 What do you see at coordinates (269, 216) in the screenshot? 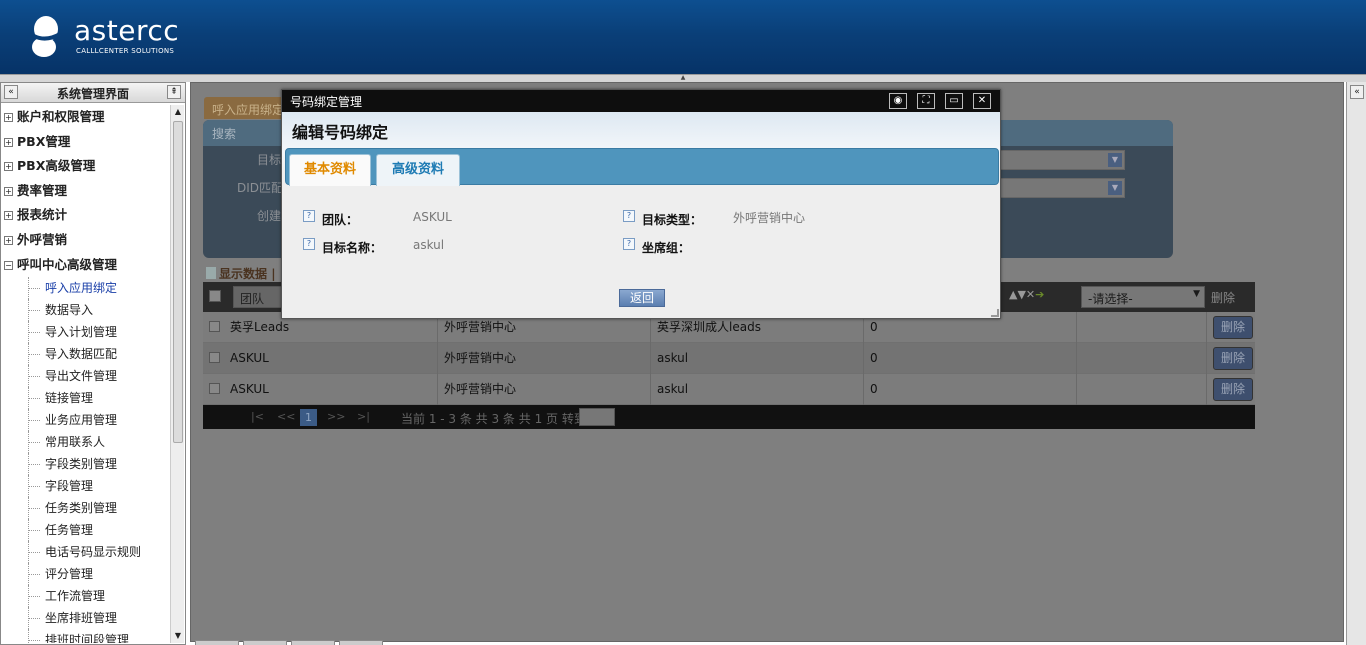
I see `search-label-created: 创建` at bounding box center [269, 216].